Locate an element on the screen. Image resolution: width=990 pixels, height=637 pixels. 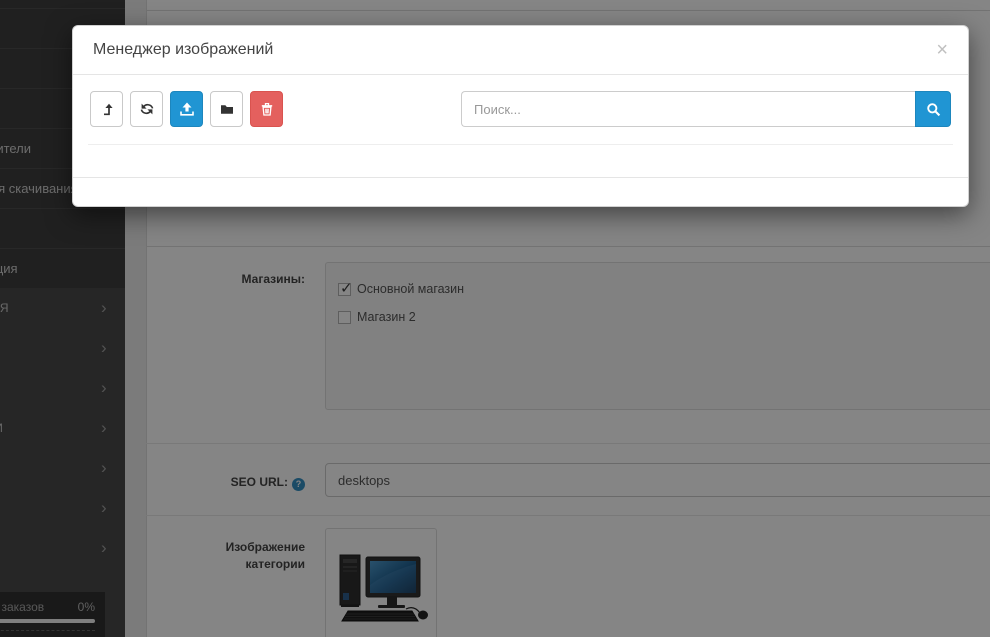
delete-button is located at coordinates (266, 109).